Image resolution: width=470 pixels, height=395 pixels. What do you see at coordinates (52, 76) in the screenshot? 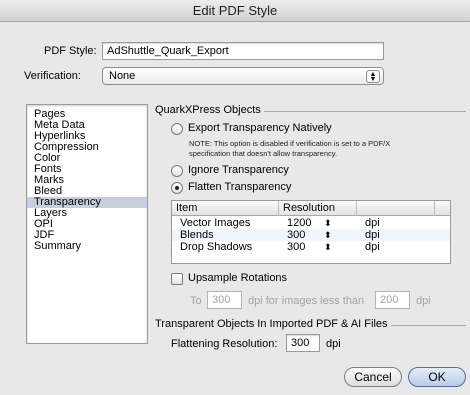
I see `verification-label: Verification:` at bounding box center [52, 76].